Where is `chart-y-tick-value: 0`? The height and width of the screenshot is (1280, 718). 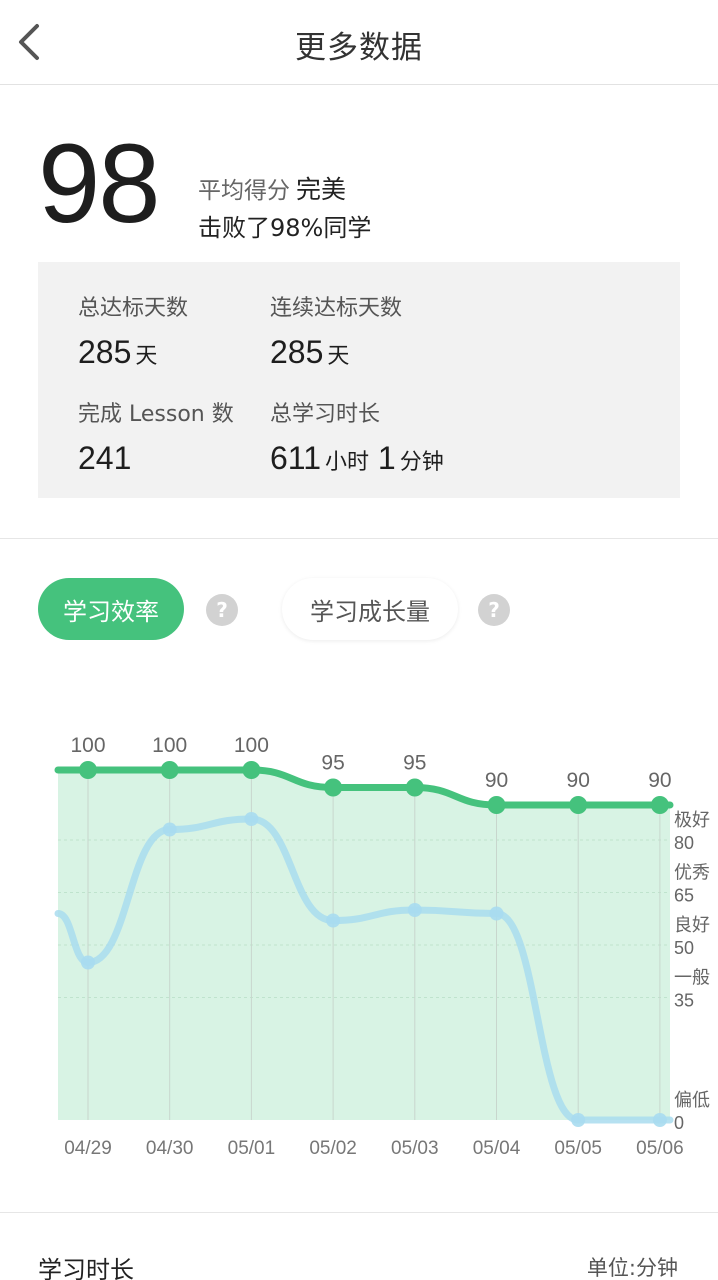
chart-y-tick-value: 0 is located at coordinates (679, 1123).